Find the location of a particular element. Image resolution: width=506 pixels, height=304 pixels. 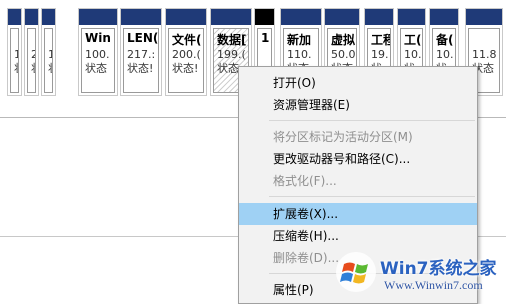

partition-size: 217.: is located at coordinates (141, 54).